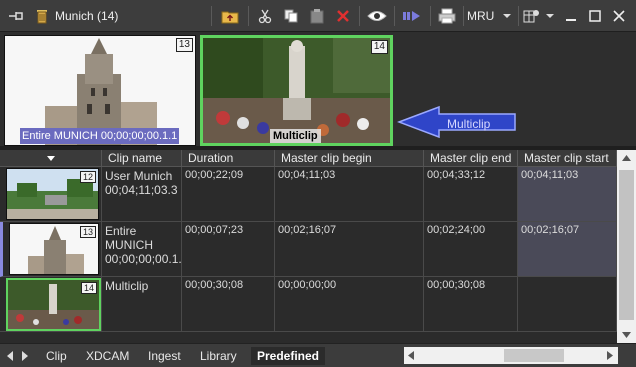 Image resolution: width=636 pixels, height=367 pixels. What do you see at coordinates (377, 16) in the screenshot?
I see `eye-icon` at bounding box center [377, 16].